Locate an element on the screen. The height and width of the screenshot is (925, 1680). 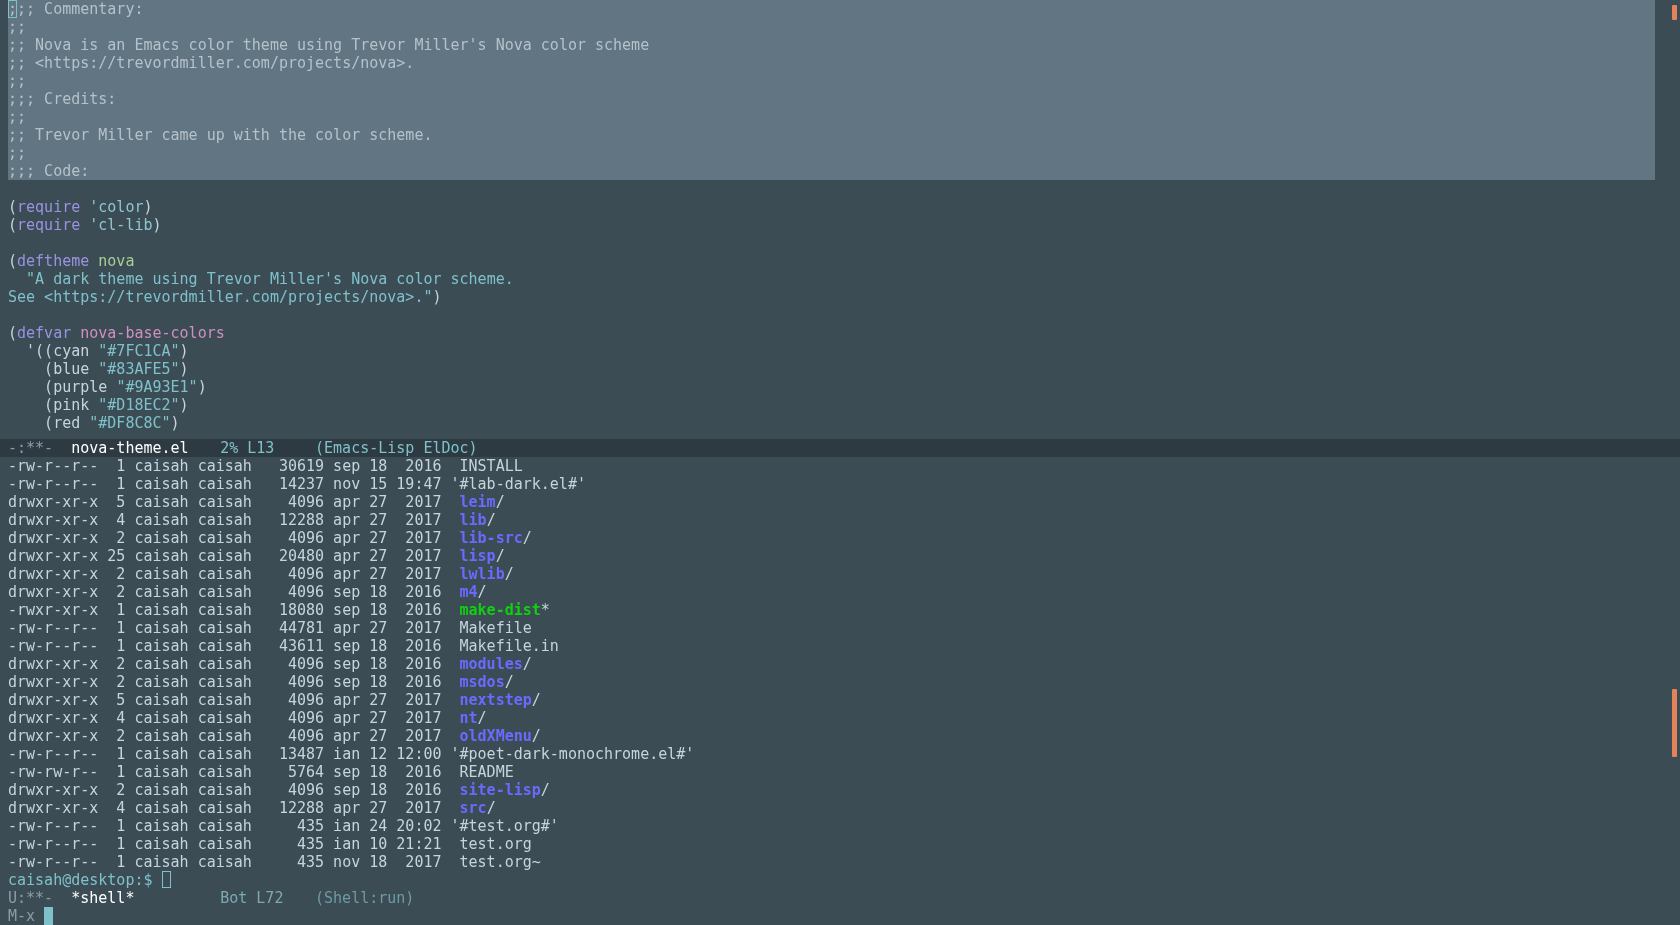
file-name: '#lab-dark.el#' is located at coordinates (518, 484).